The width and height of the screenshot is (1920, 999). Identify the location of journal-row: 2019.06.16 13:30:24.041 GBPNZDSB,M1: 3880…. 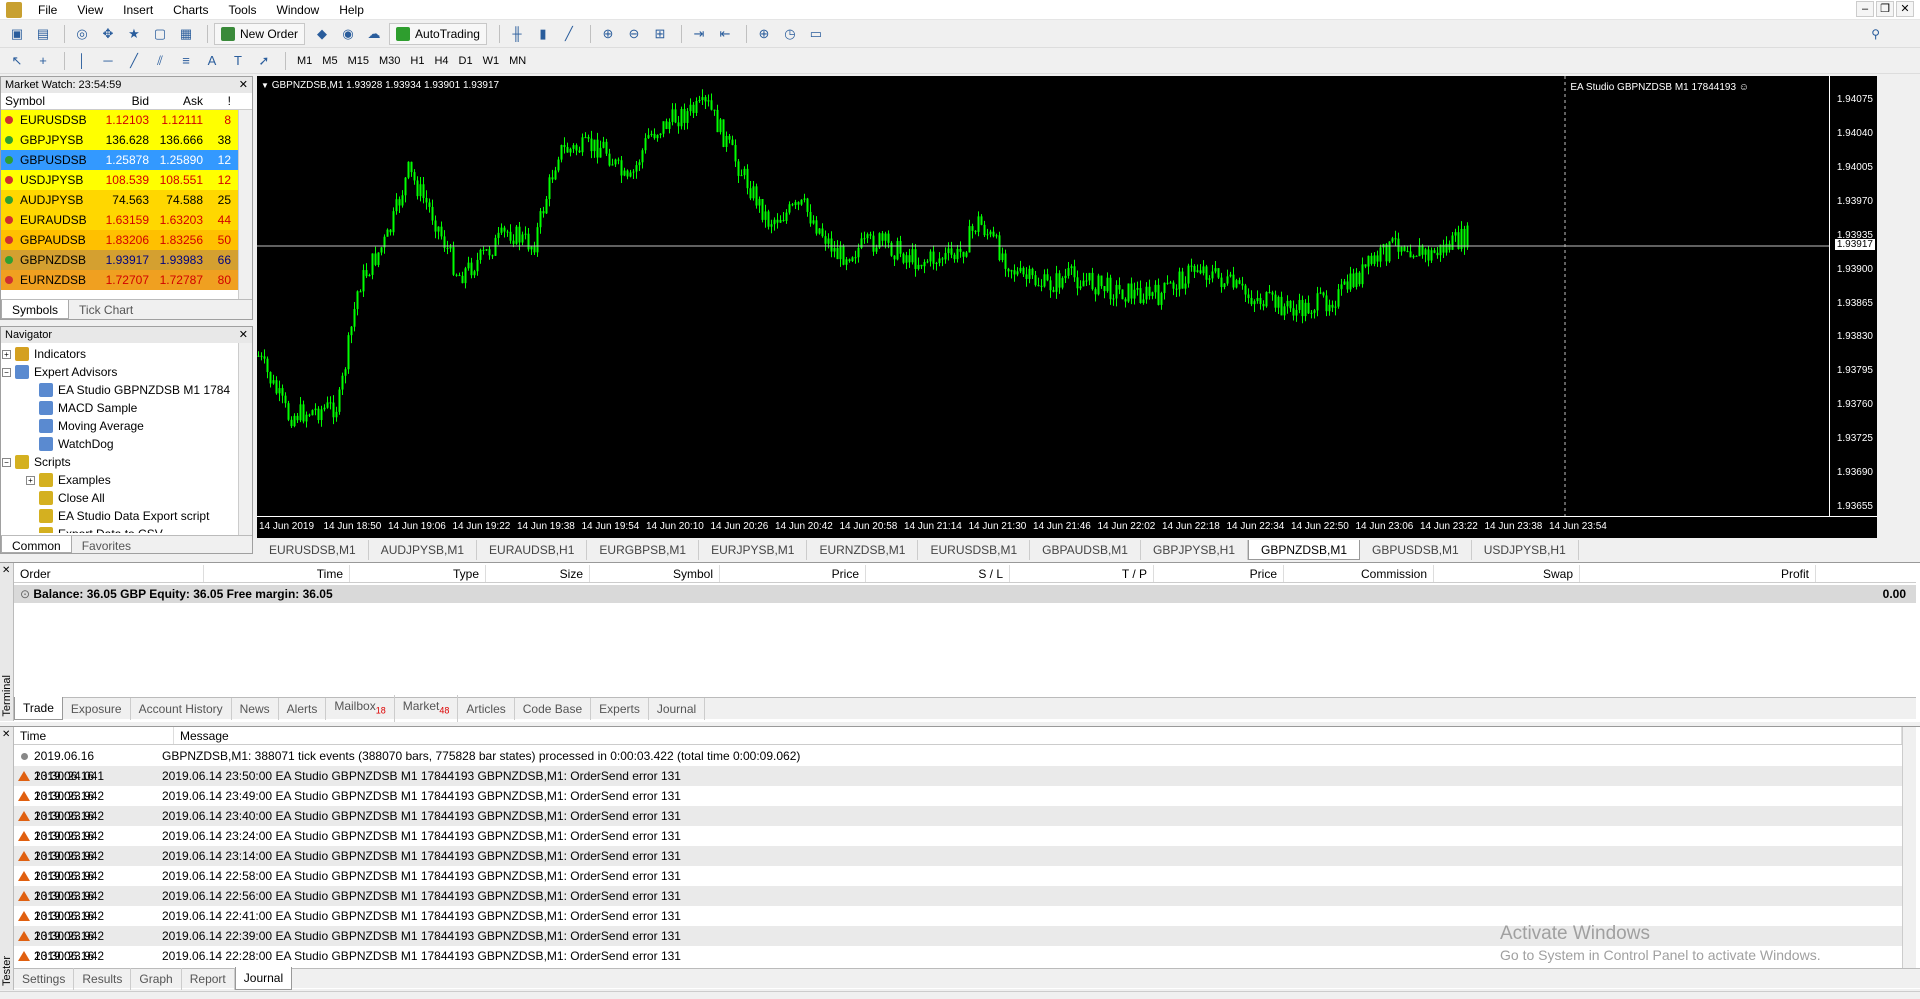
(958, 764).